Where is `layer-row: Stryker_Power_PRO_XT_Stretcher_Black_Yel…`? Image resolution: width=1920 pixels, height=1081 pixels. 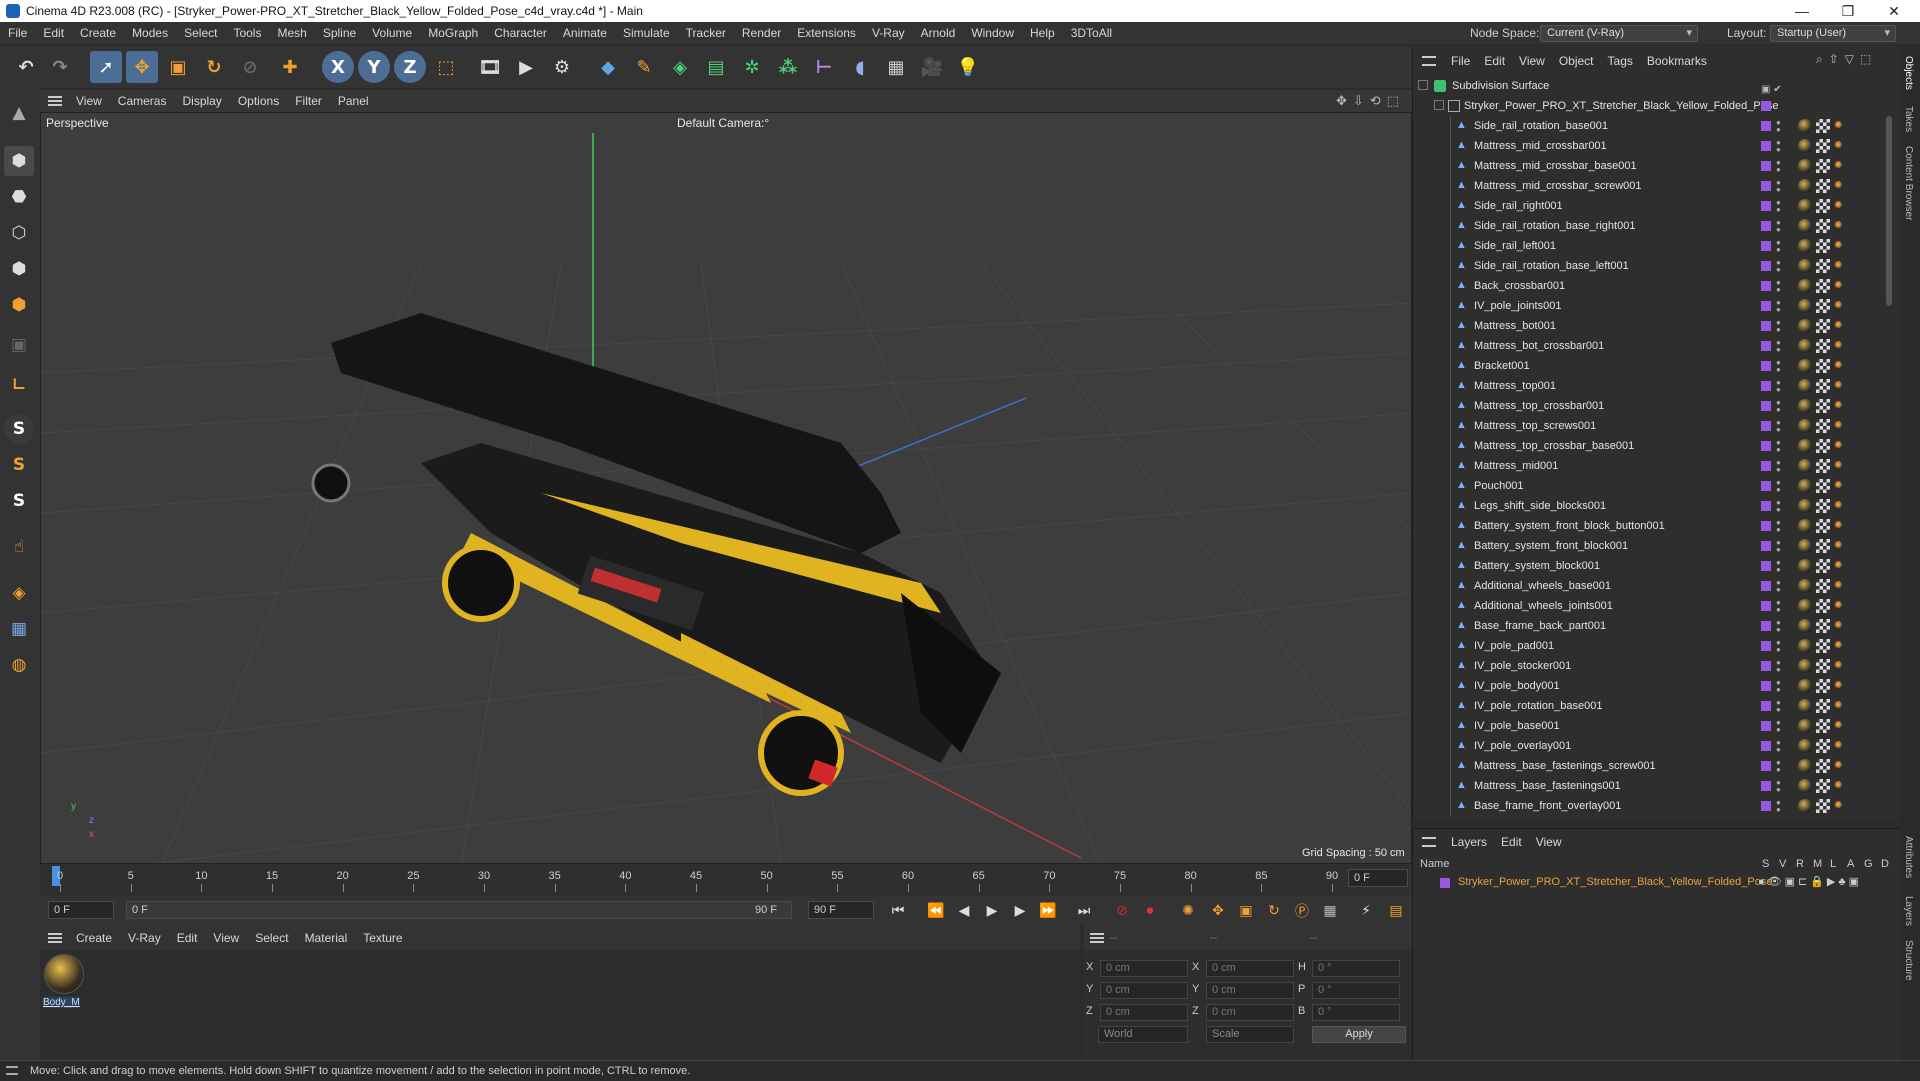
layer-row: Stryker_Power_PRO_XT_Stretcher_Black_Yel… is located at coordinates (1656, 883).